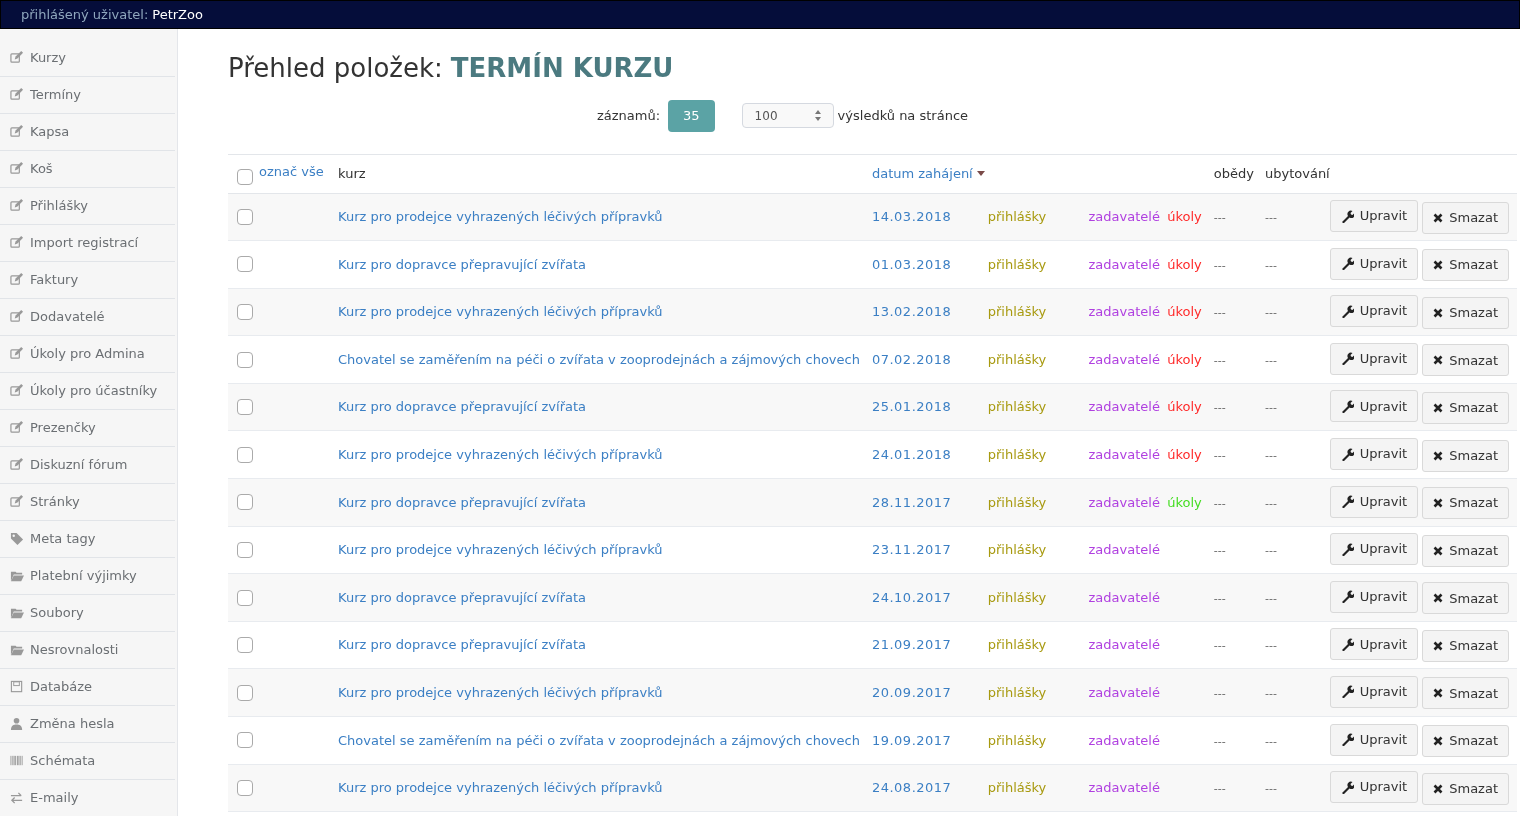 Image resolution: width=1520 pixels, height=816 pixels. Describe the element at coordinates (87, 613) in the screenshot. I see `sidebar-item: Soubory` at that location.